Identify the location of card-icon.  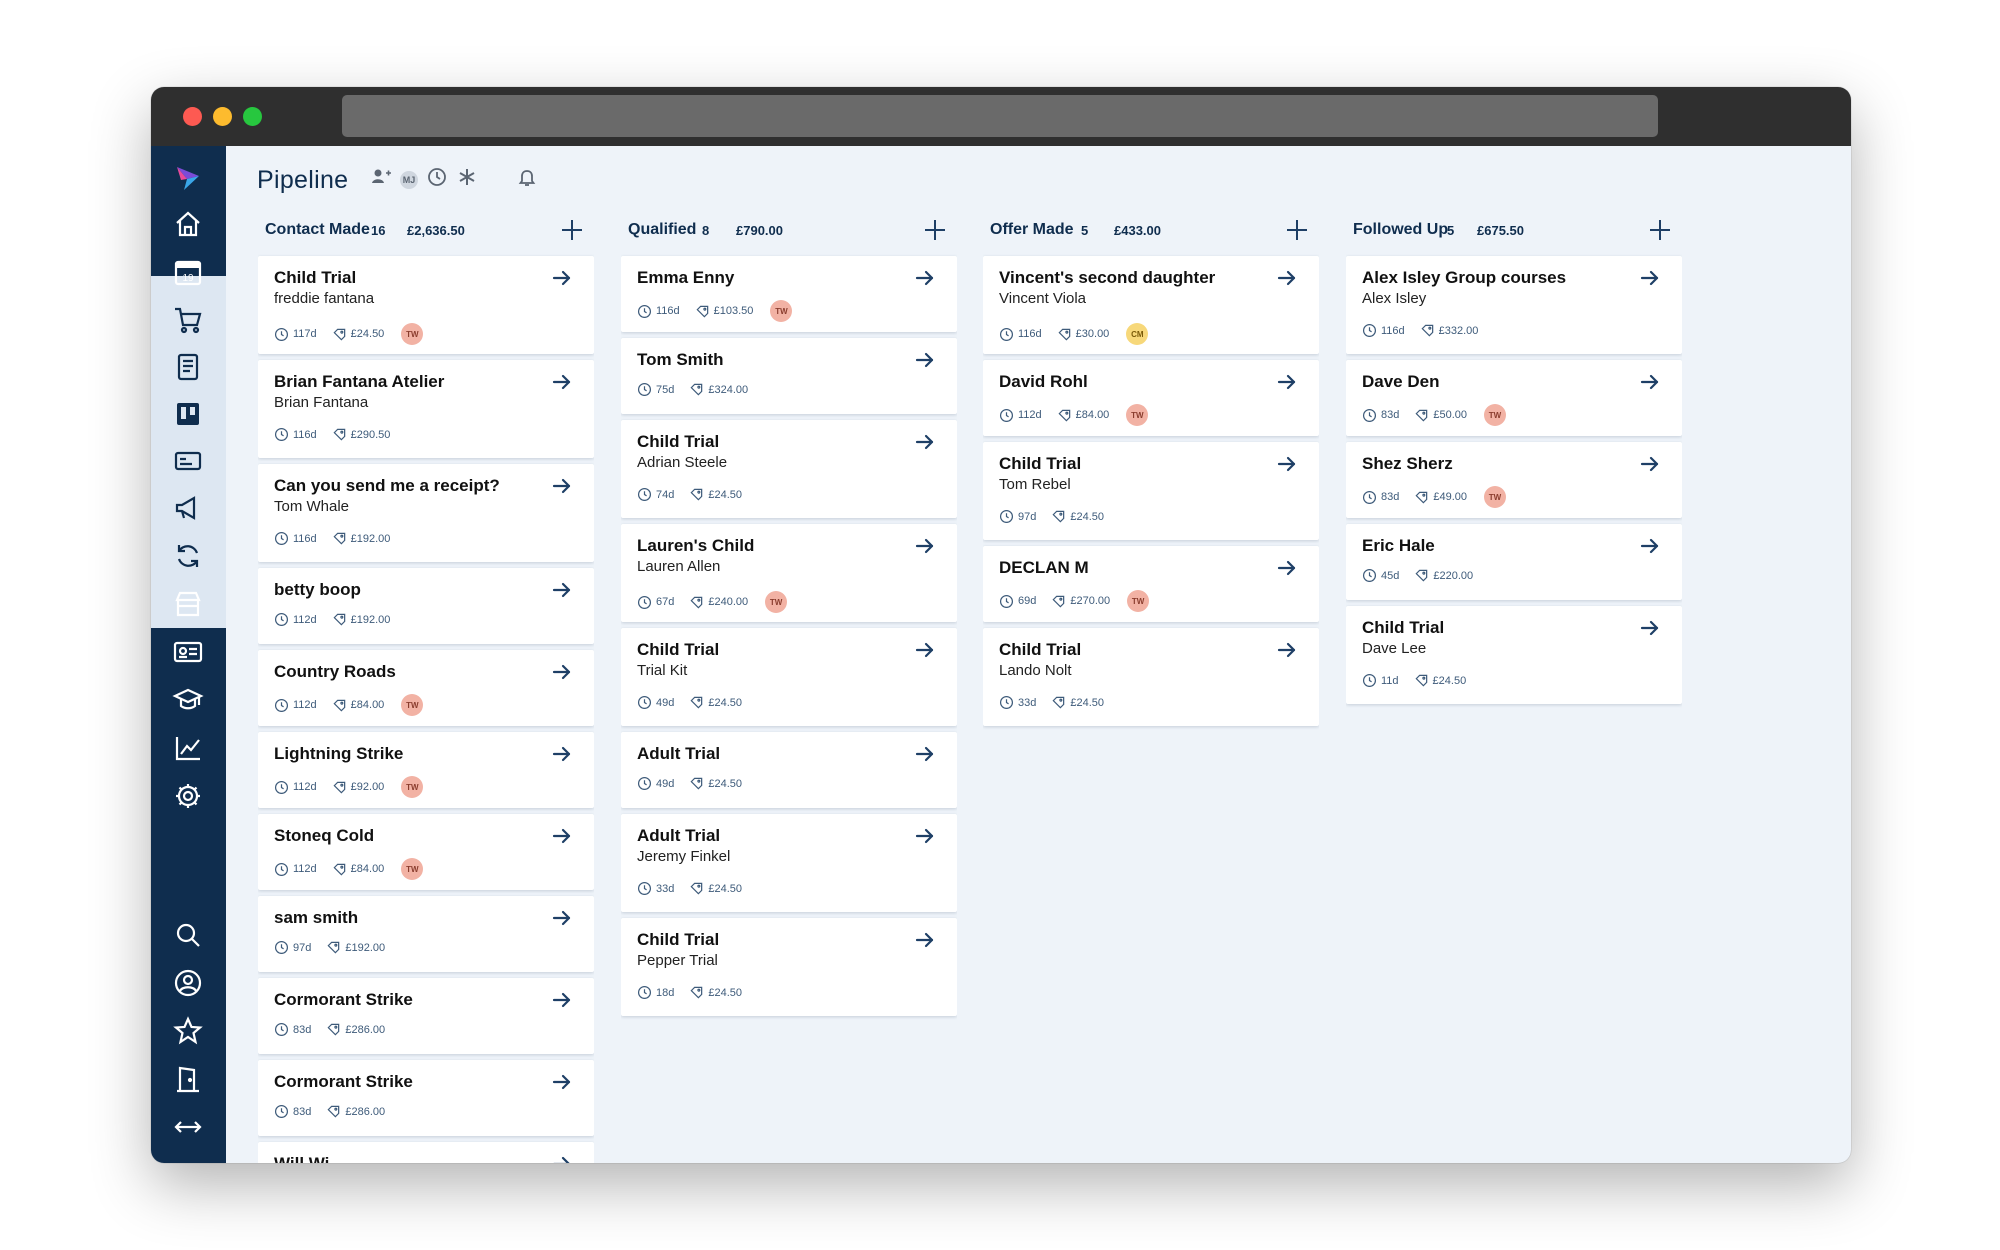
(188, 461).